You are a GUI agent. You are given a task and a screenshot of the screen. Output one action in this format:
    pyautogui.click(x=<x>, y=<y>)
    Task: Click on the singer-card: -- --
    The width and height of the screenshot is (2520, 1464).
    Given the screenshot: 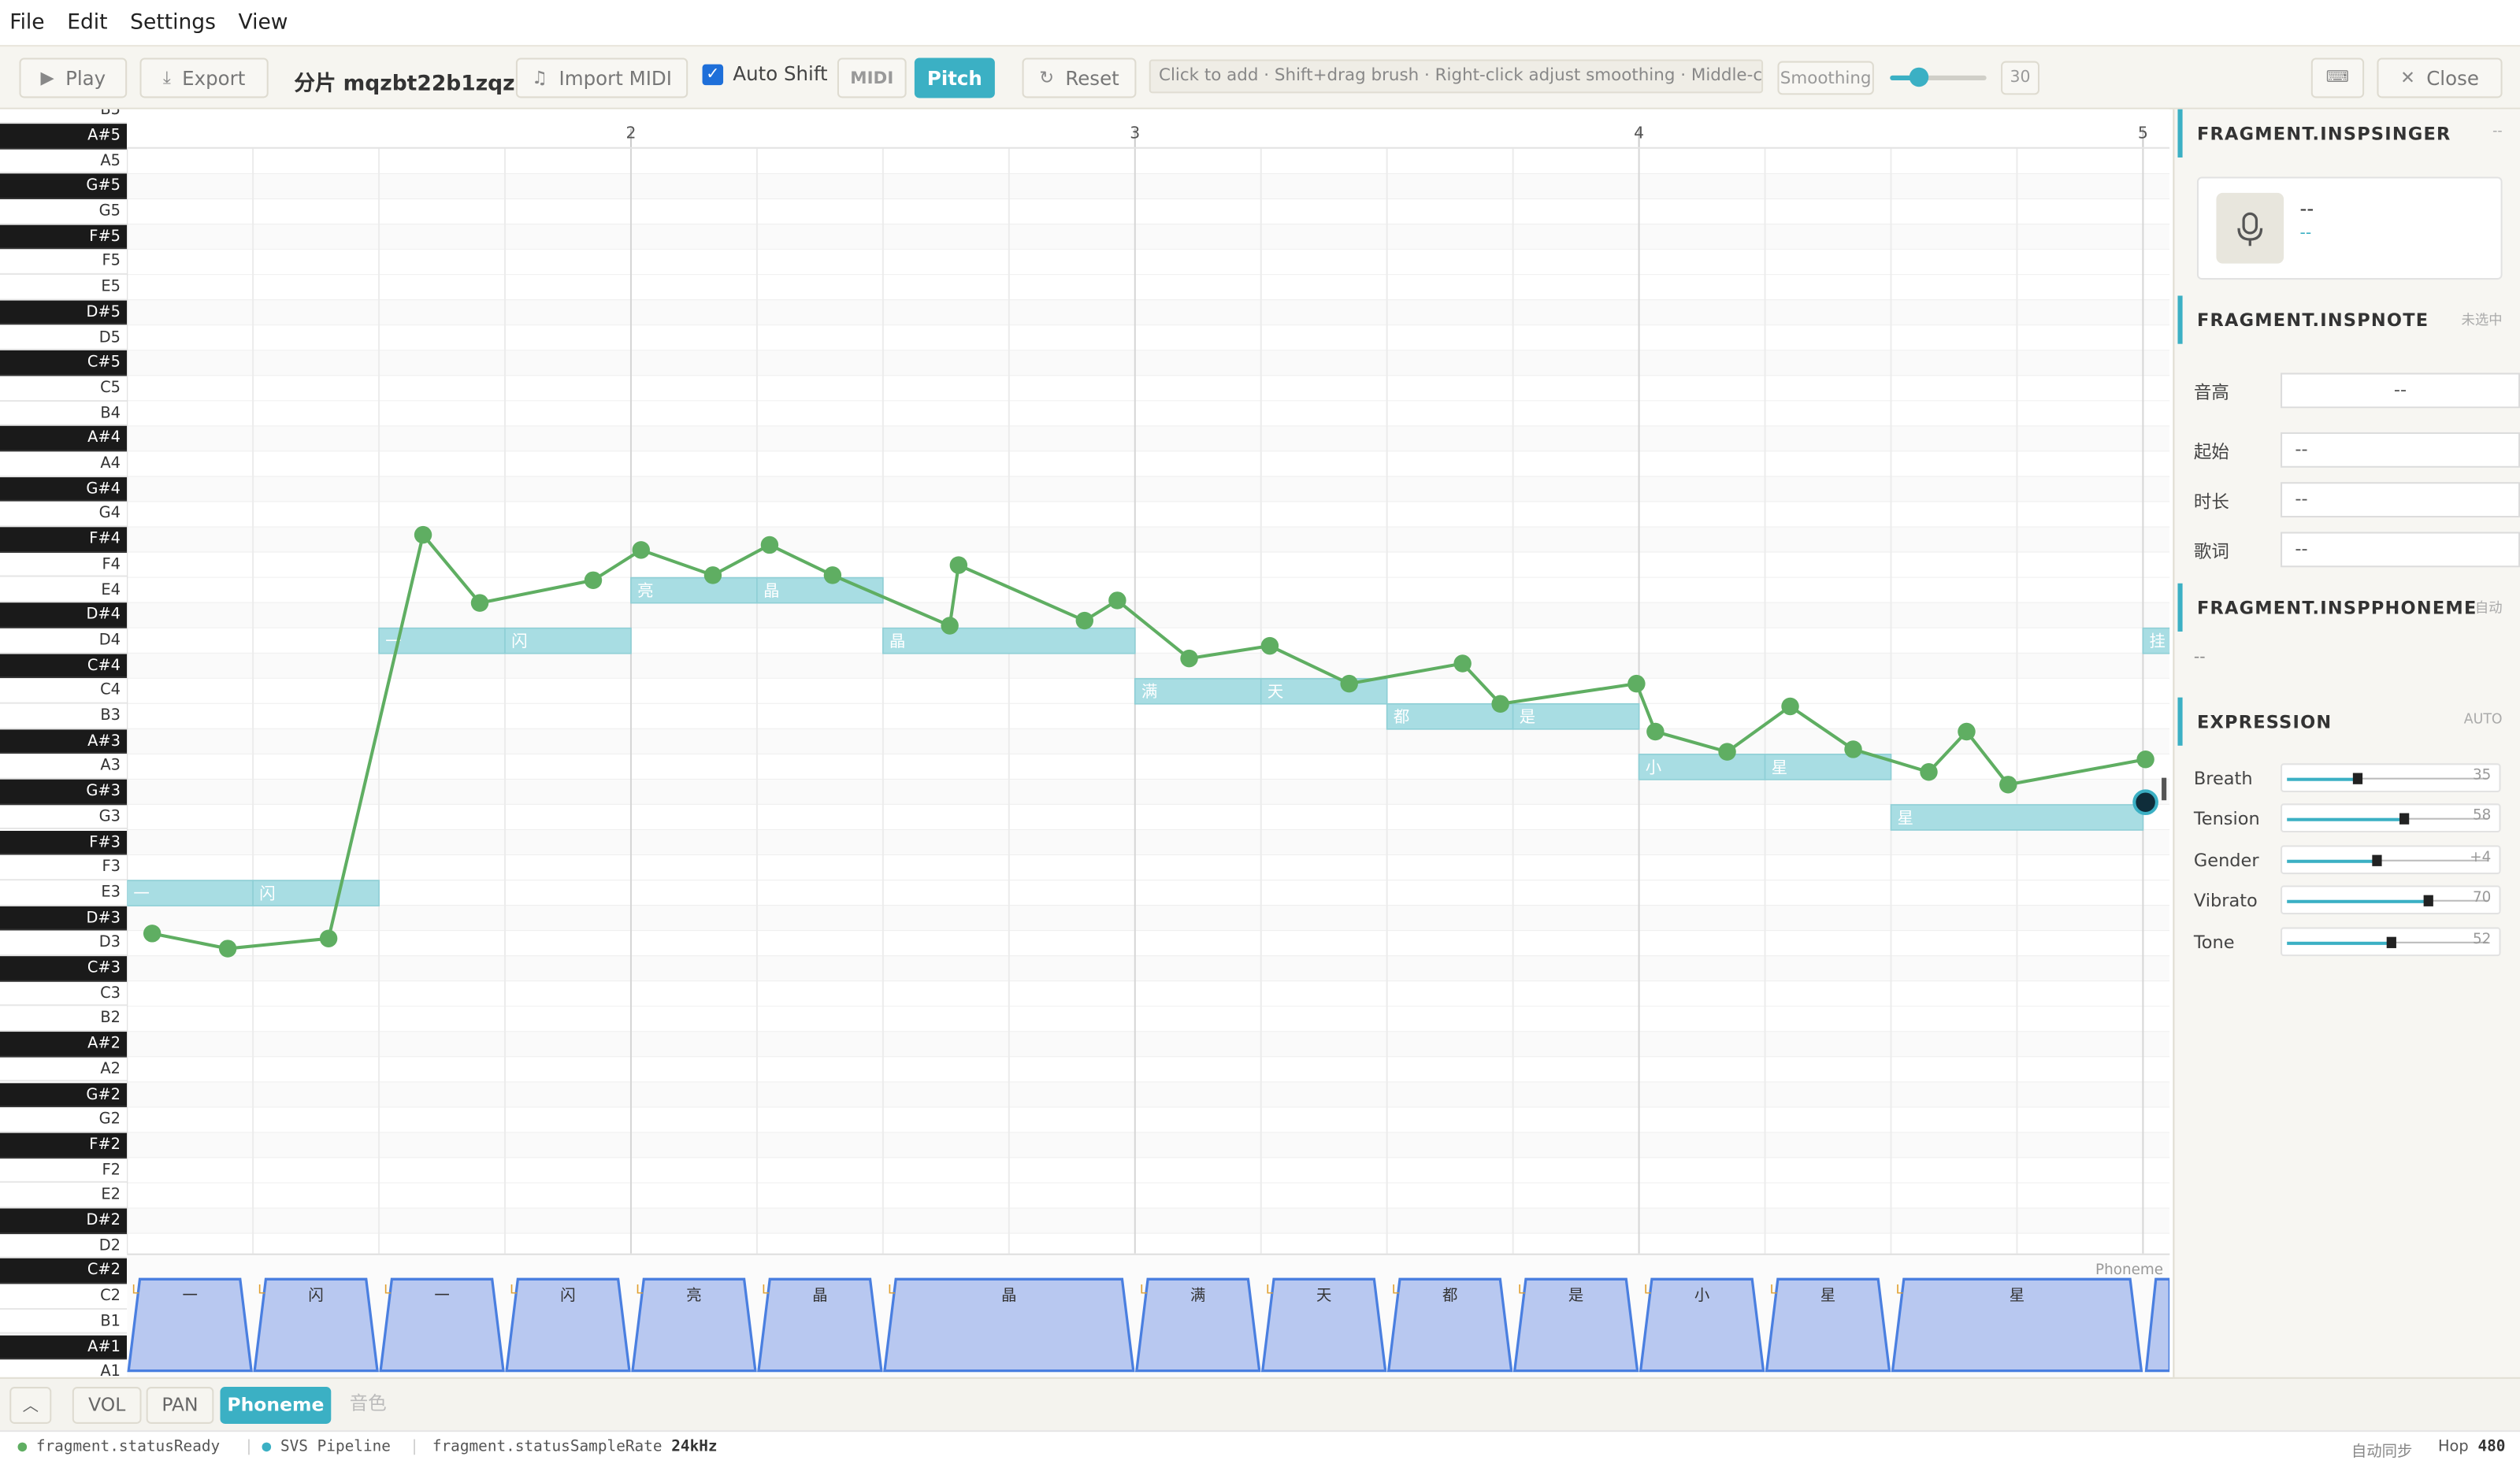 What is the action you would take?
    pyautogui.click(x=2349, y=228)
    